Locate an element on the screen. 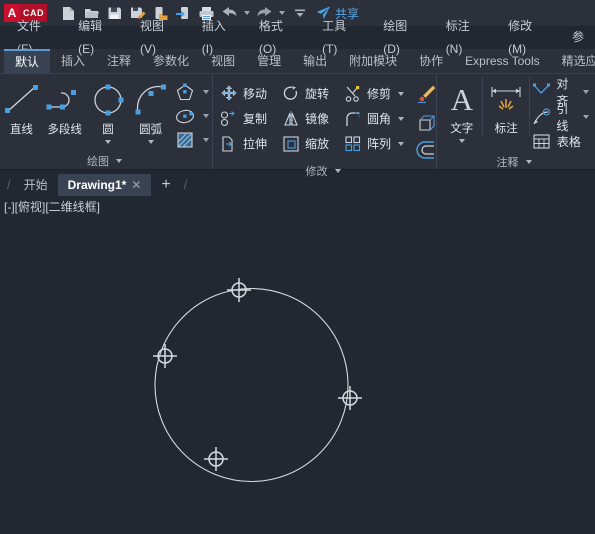 This screenshot has width=595, height=534. panel-draw-body: 直线 多段线 圆 圆弧 is located at coordinates (106, 113).